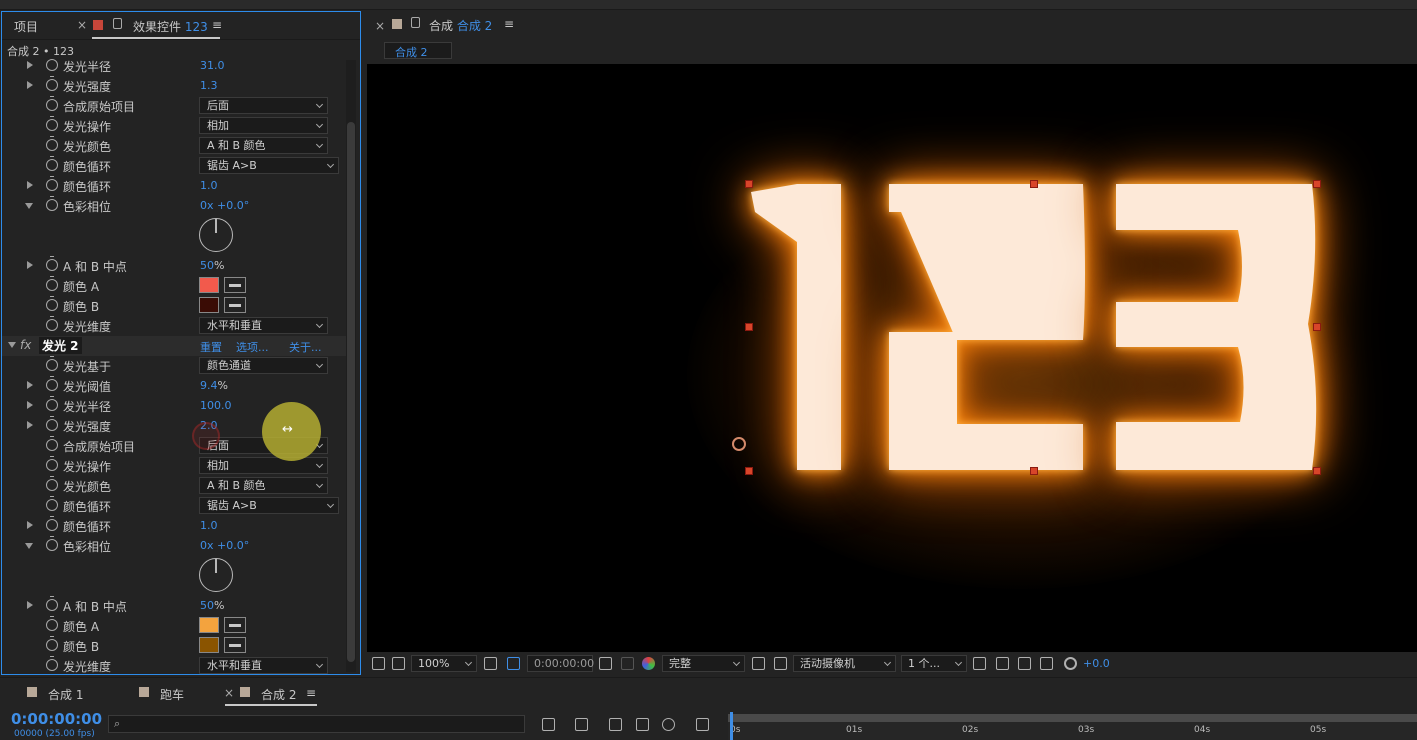  I want to click on property-dropdown: 相加, so click(263, 465).